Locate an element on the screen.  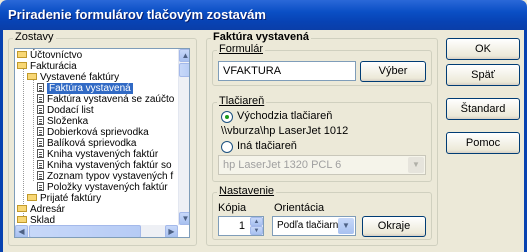
tree-item-selected: Faktúra vystavená is located at coordinates (85, 88).